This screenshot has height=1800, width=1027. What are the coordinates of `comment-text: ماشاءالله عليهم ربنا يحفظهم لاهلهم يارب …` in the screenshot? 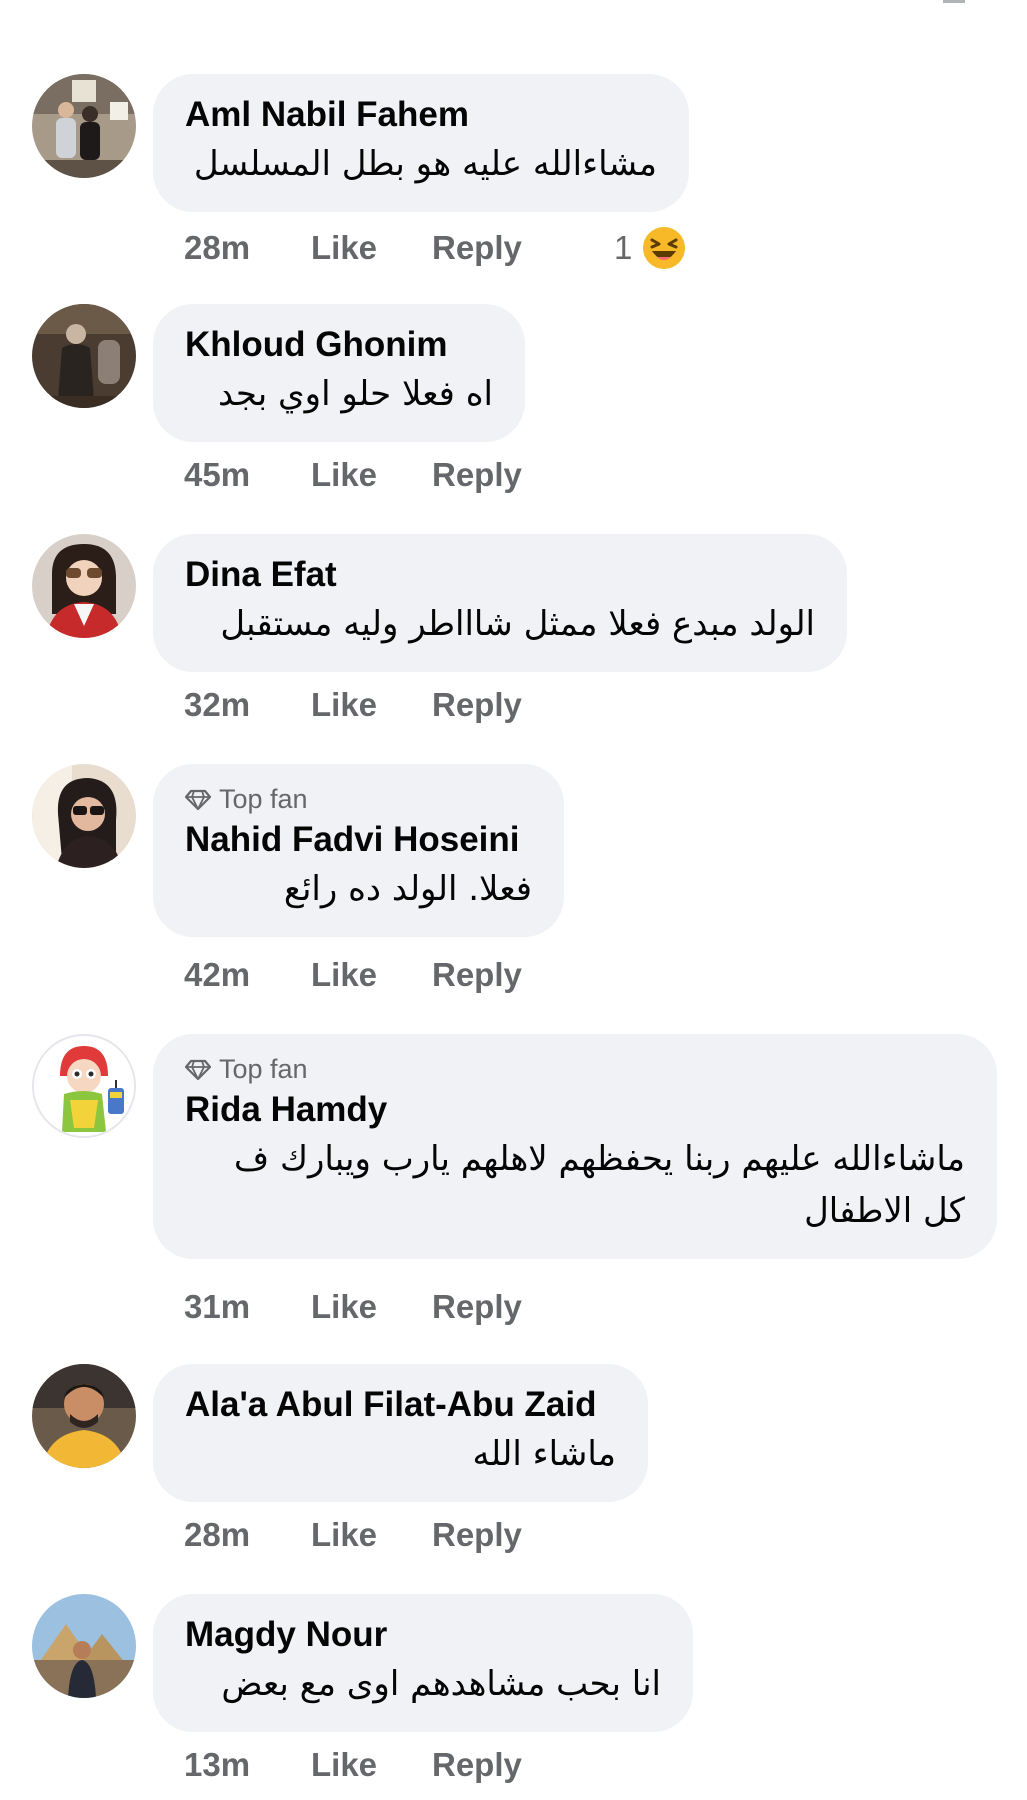 It's located at (599, 1185).